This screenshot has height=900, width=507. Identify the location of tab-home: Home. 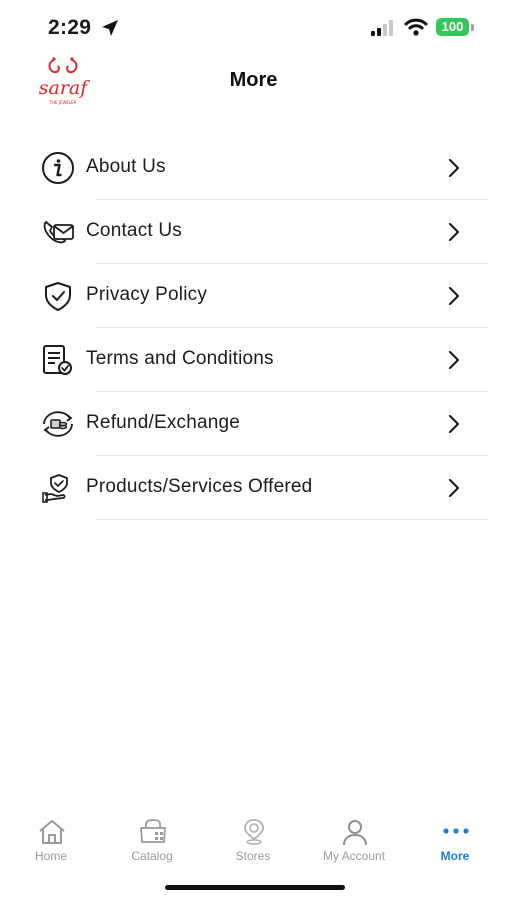
(51, 839).